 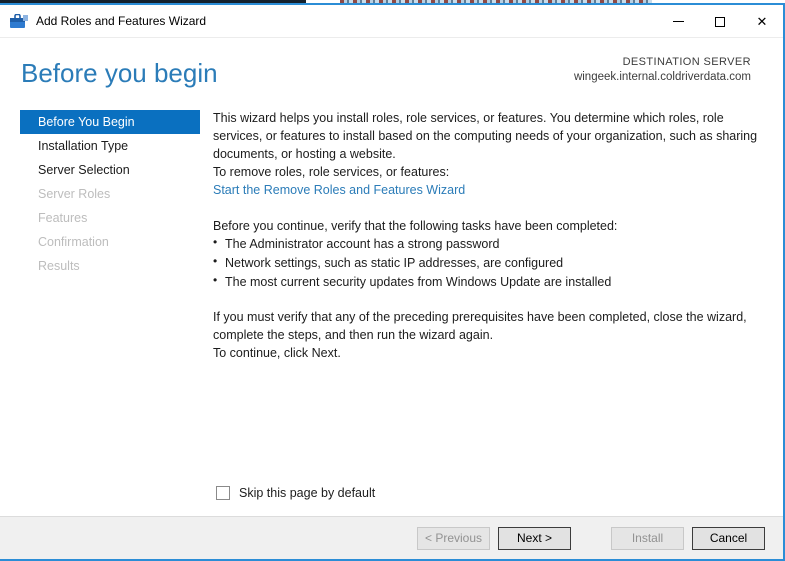 I want to click on sidebar-item-features: Features, so click(x=63, y=218).